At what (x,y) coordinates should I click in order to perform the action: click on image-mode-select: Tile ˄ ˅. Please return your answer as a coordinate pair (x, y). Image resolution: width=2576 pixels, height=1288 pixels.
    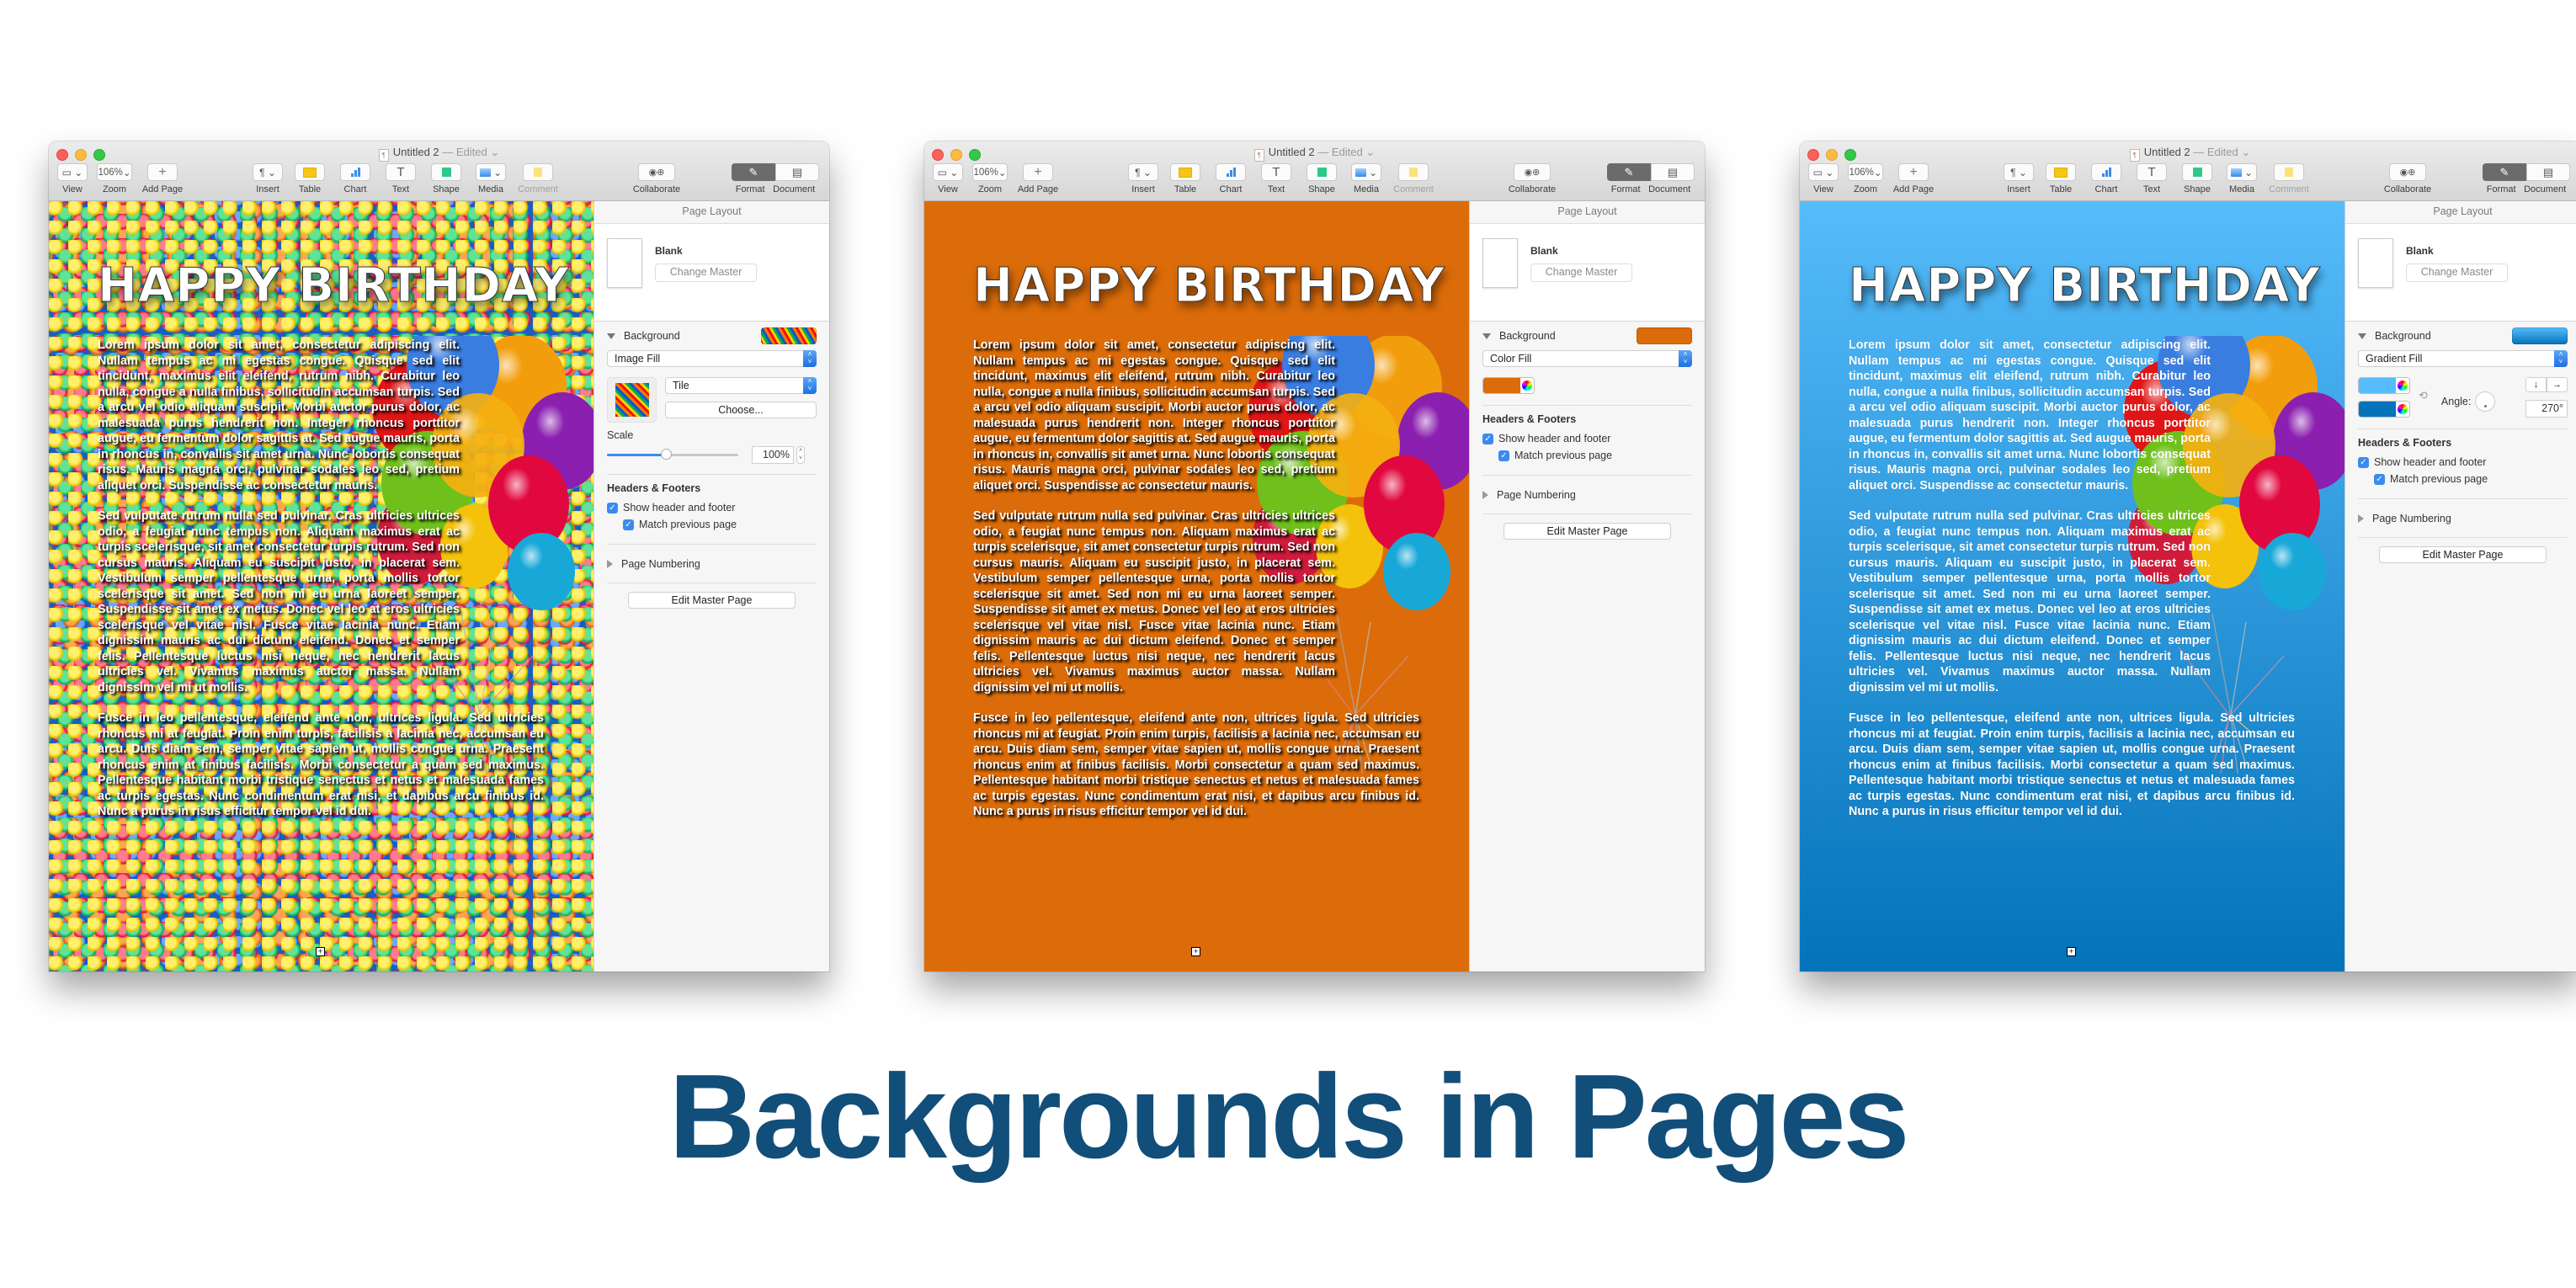
    Looking at the image, I should click on (741, 385).